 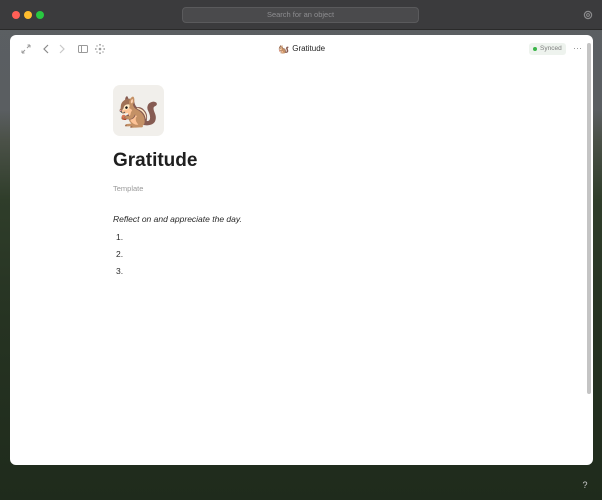 I want to click on page-toolbar: 🐿️ Gratitude Synced ···, so click(x=301, y=49).